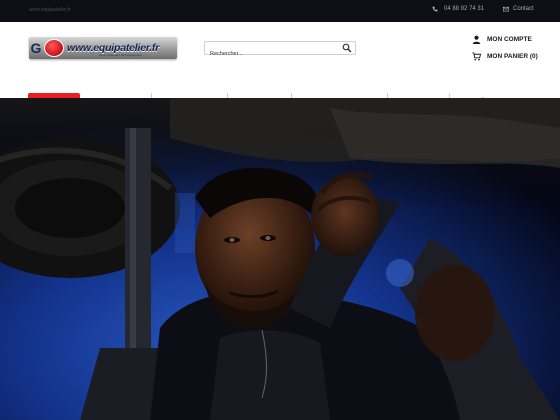 Image resolution: width=560 pixels, height=420 pixels. I want to click on phone-icon, so click(435, 9).